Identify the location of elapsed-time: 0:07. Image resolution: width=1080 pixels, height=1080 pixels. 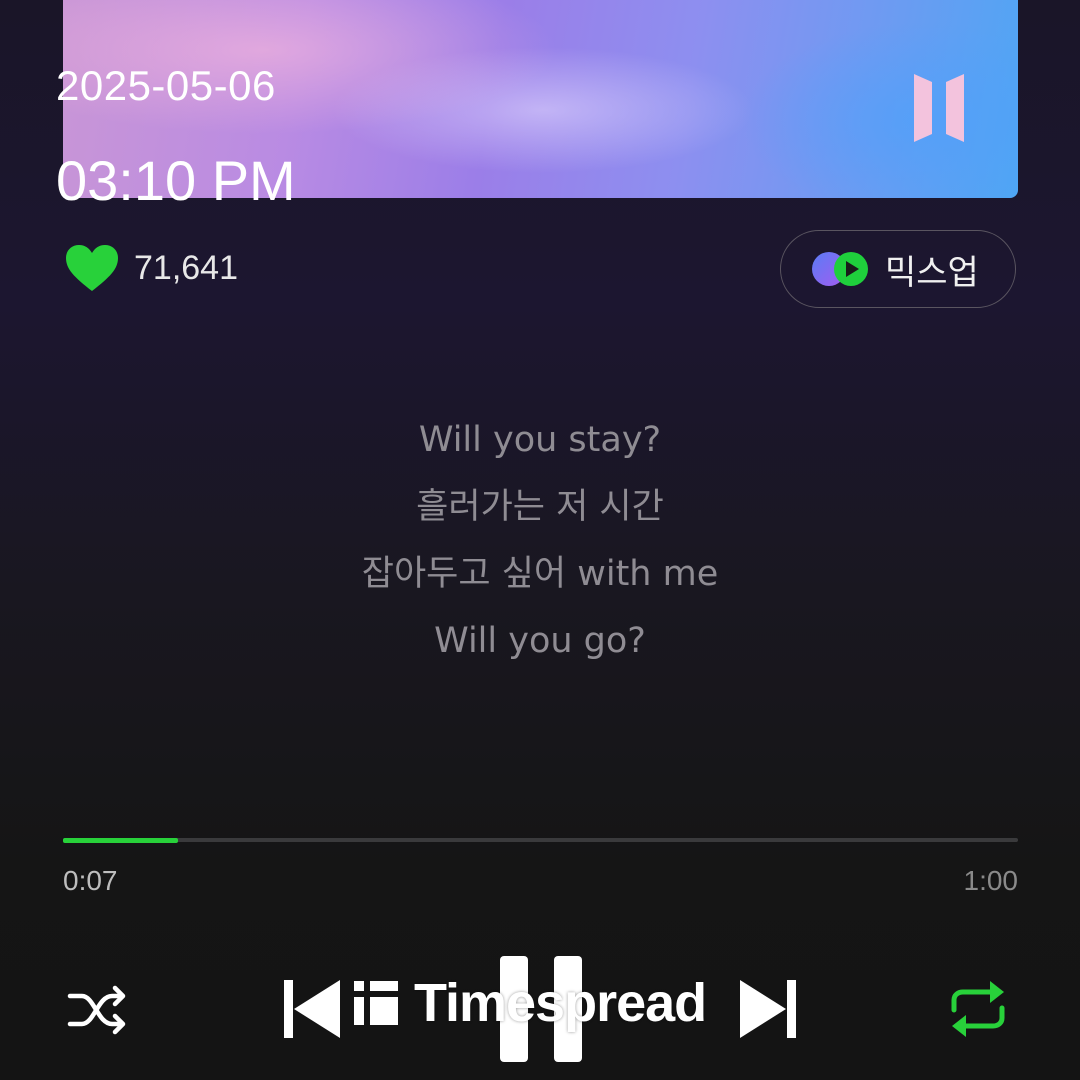
(90, 880).